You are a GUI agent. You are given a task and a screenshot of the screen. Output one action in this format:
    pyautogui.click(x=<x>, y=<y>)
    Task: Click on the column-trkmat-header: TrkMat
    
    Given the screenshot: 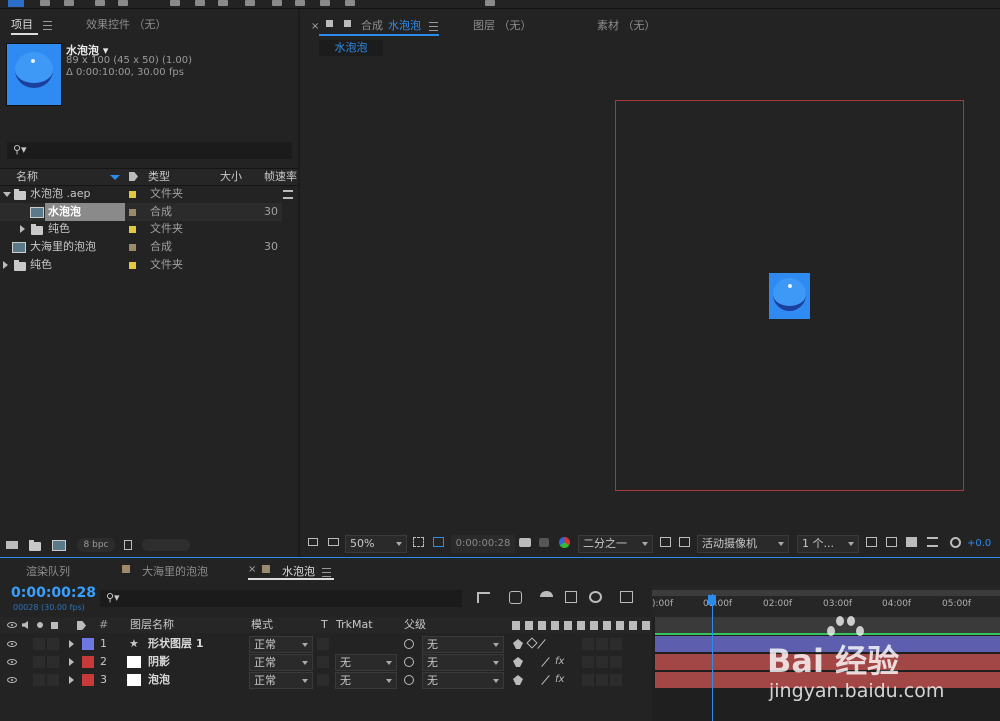 What is the action you would take?
    pyautogui.click(x=354, y=625)
    